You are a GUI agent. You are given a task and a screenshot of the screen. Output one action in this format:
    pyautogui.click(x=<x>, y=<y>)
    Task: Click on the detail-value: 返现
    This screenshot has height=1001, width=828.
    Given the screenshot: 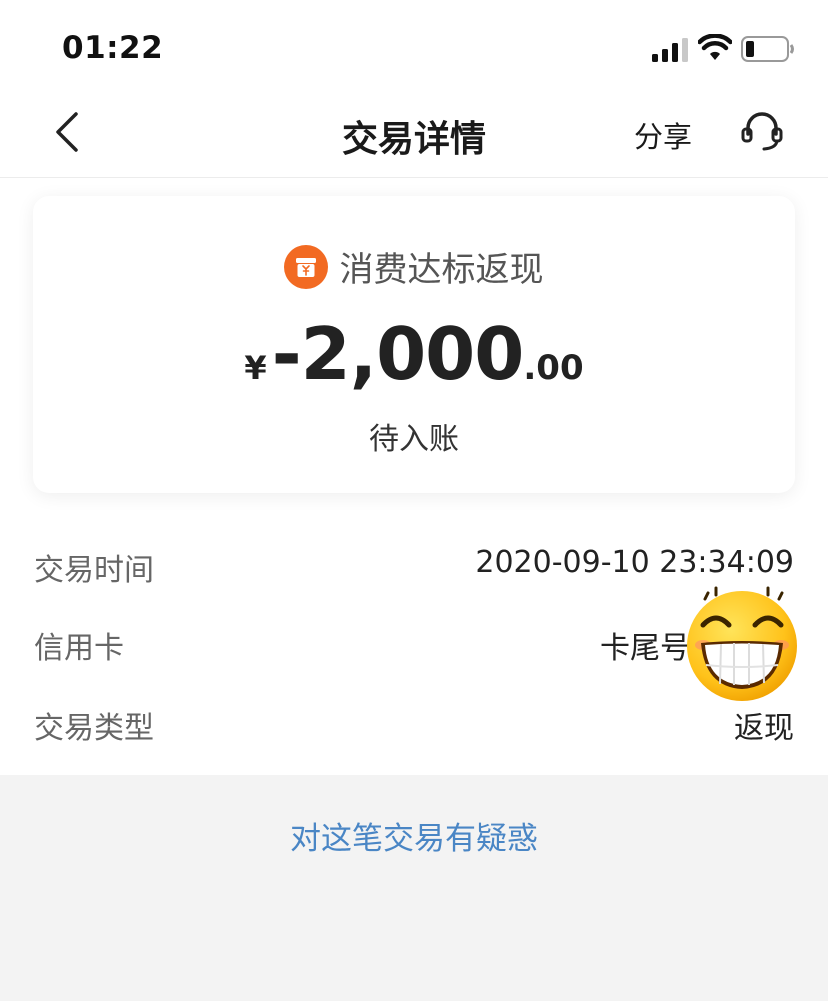 What is the action you would take?
    pyautogui.click(x=764, y=728)
    